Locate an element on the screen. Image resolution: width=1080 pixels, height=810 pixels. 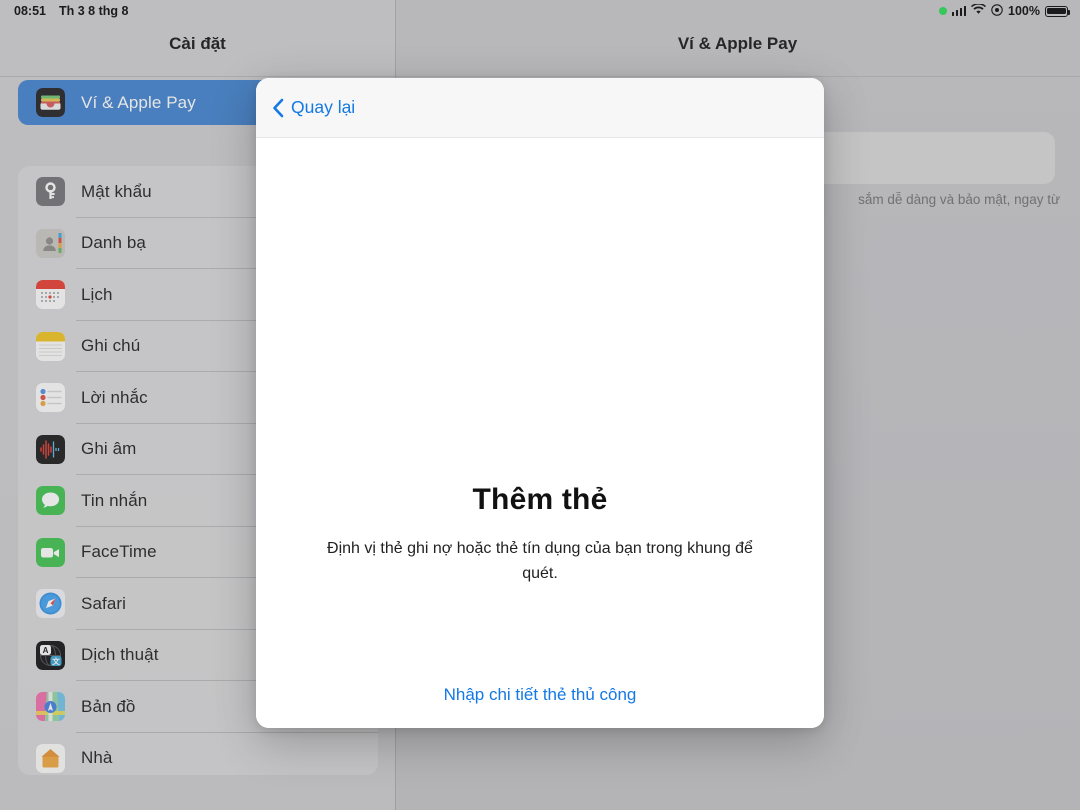
status-date: Th 3 8 thg 8 is located at coordinates (93, 11).